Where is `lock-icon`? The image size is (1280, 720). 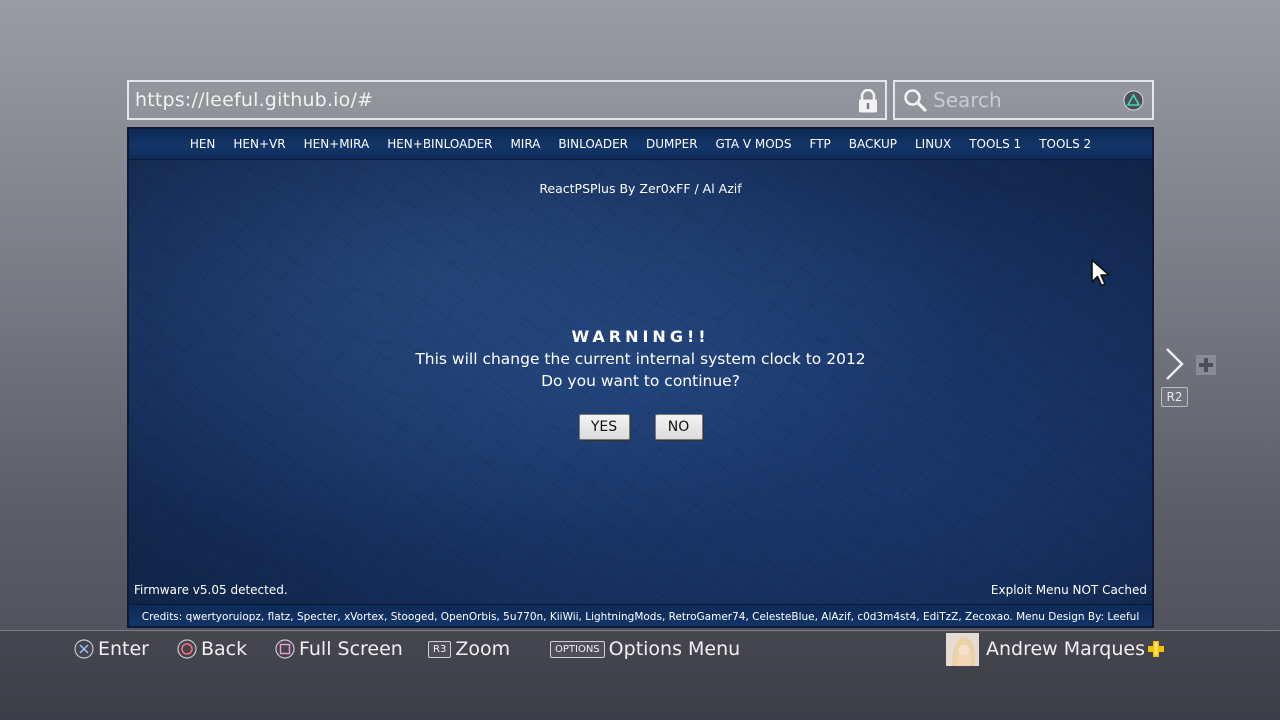
lock-icon is located at coordinates (868, 101).